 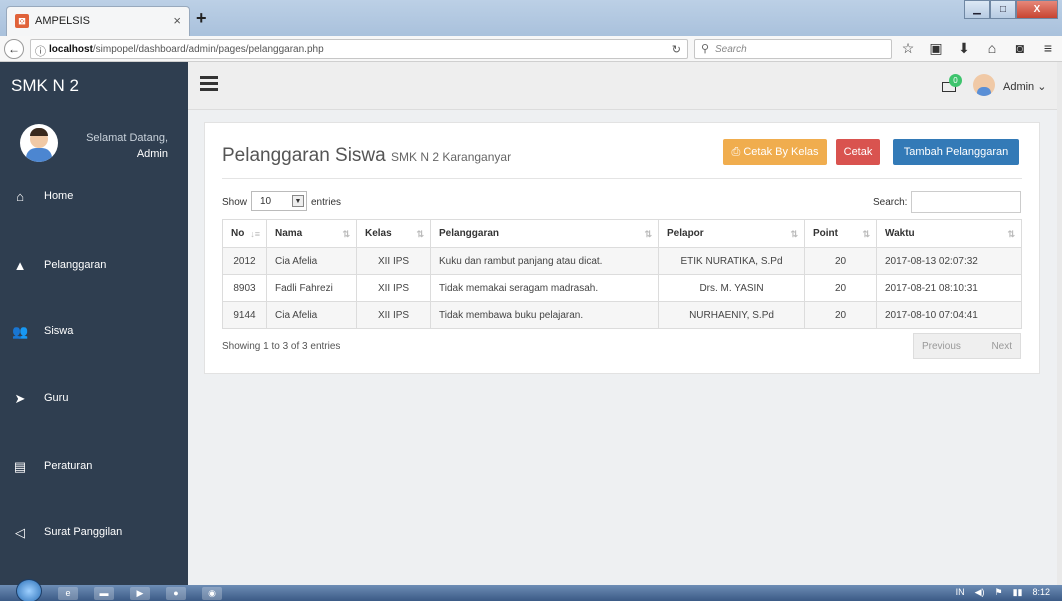 What do you see at coordinates (840, 233) in the screenshot?
I see `column-header-point: Point ⇅` at bounding box center [840, 233].